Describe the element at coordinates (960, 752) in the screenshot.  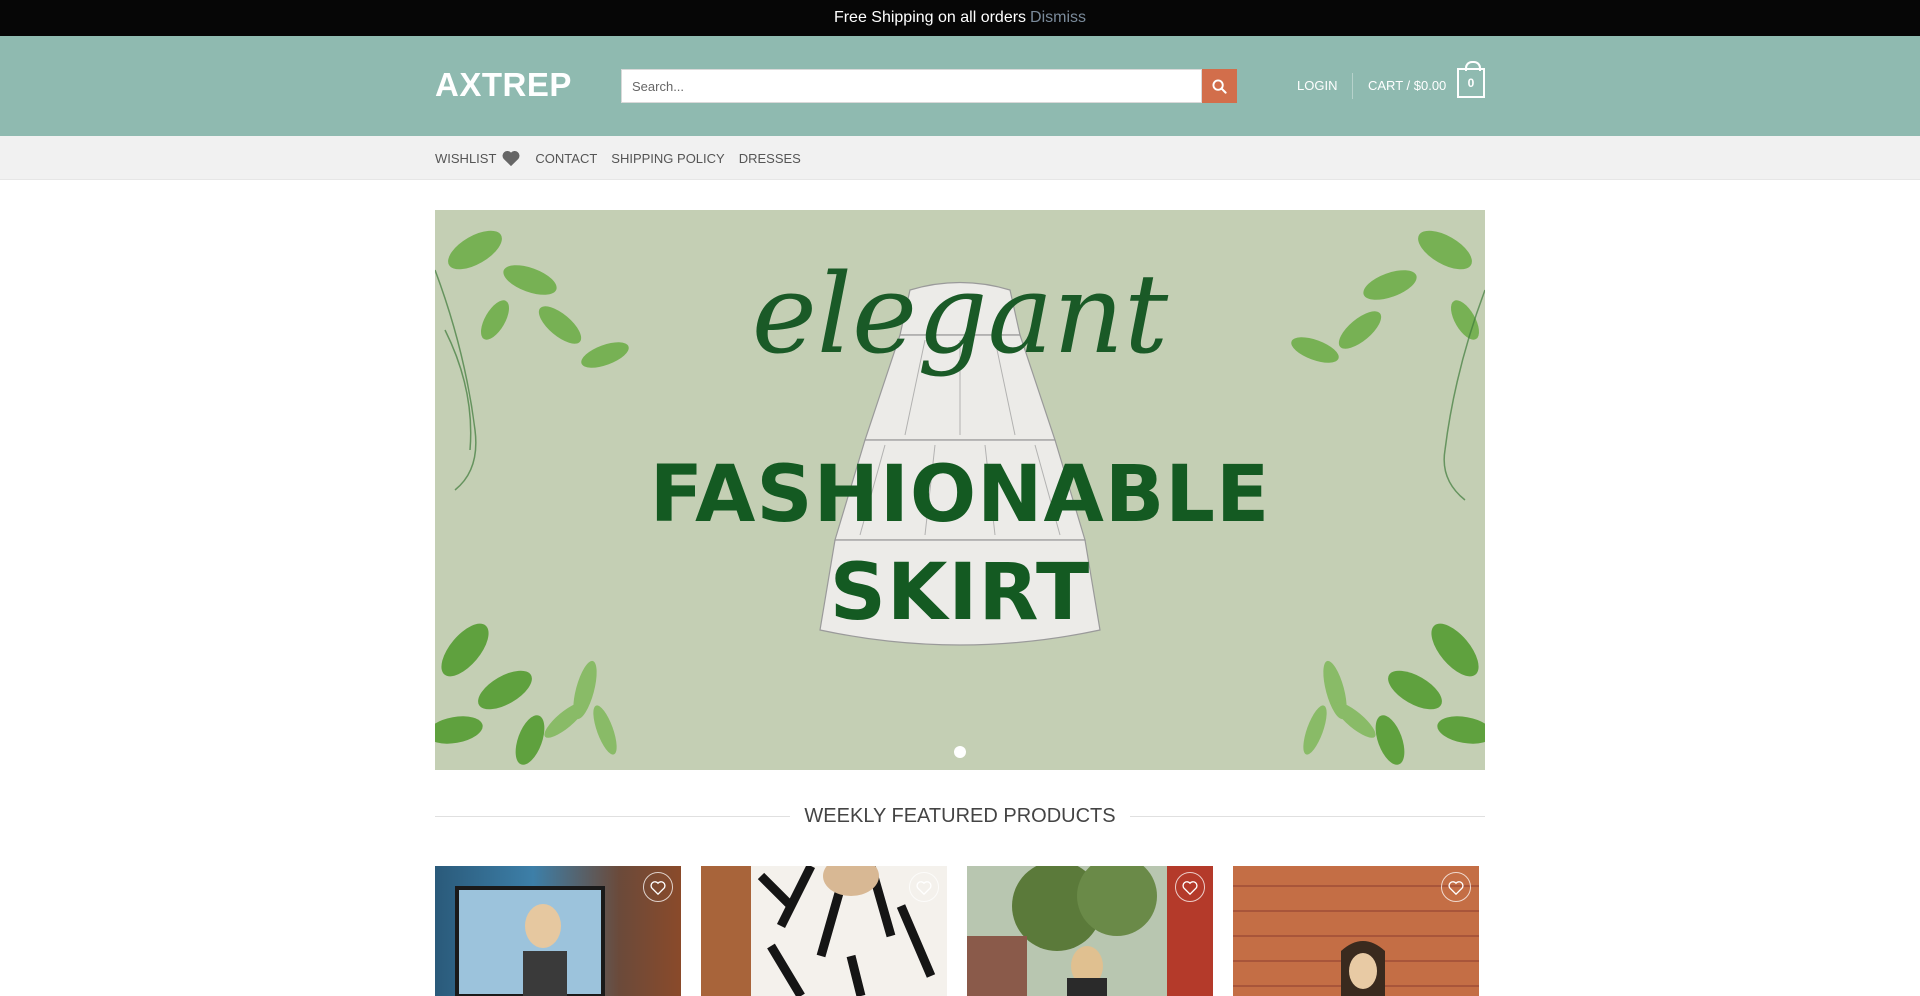
I see `slider-dot` at that location.